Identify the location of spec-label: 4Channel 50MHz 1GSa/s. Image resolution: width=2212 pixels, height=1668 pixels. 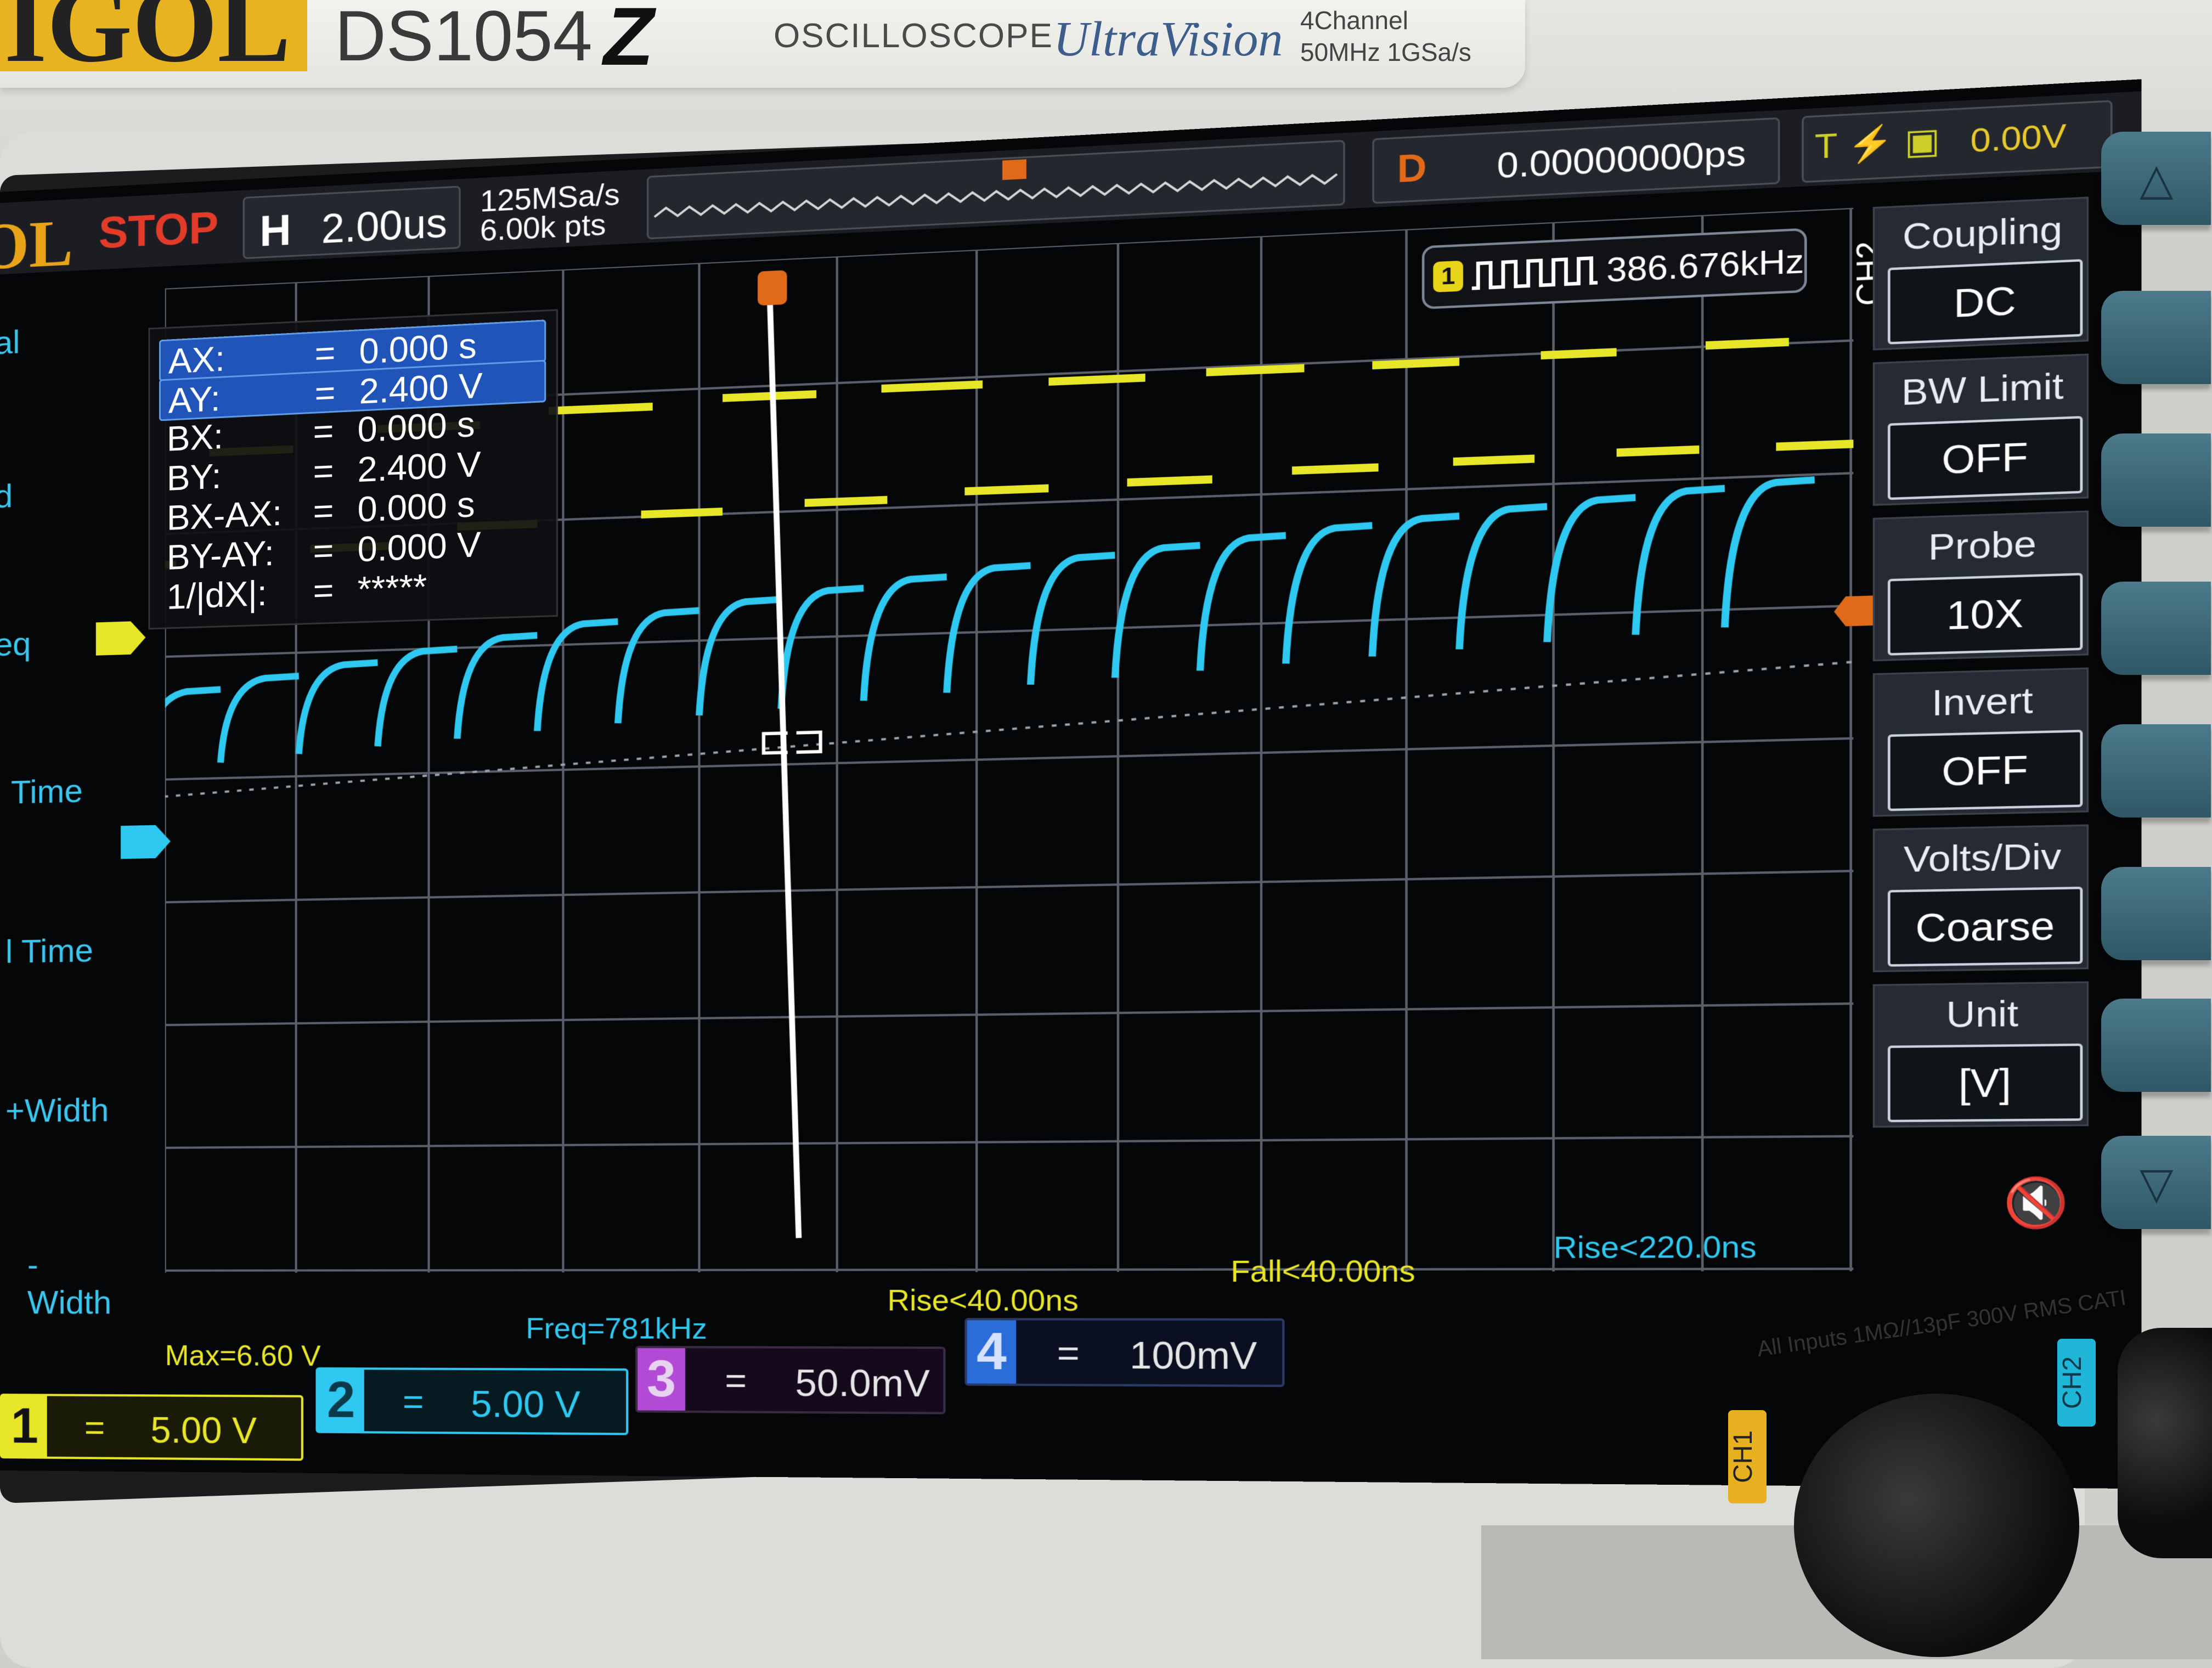
(1386, 36).